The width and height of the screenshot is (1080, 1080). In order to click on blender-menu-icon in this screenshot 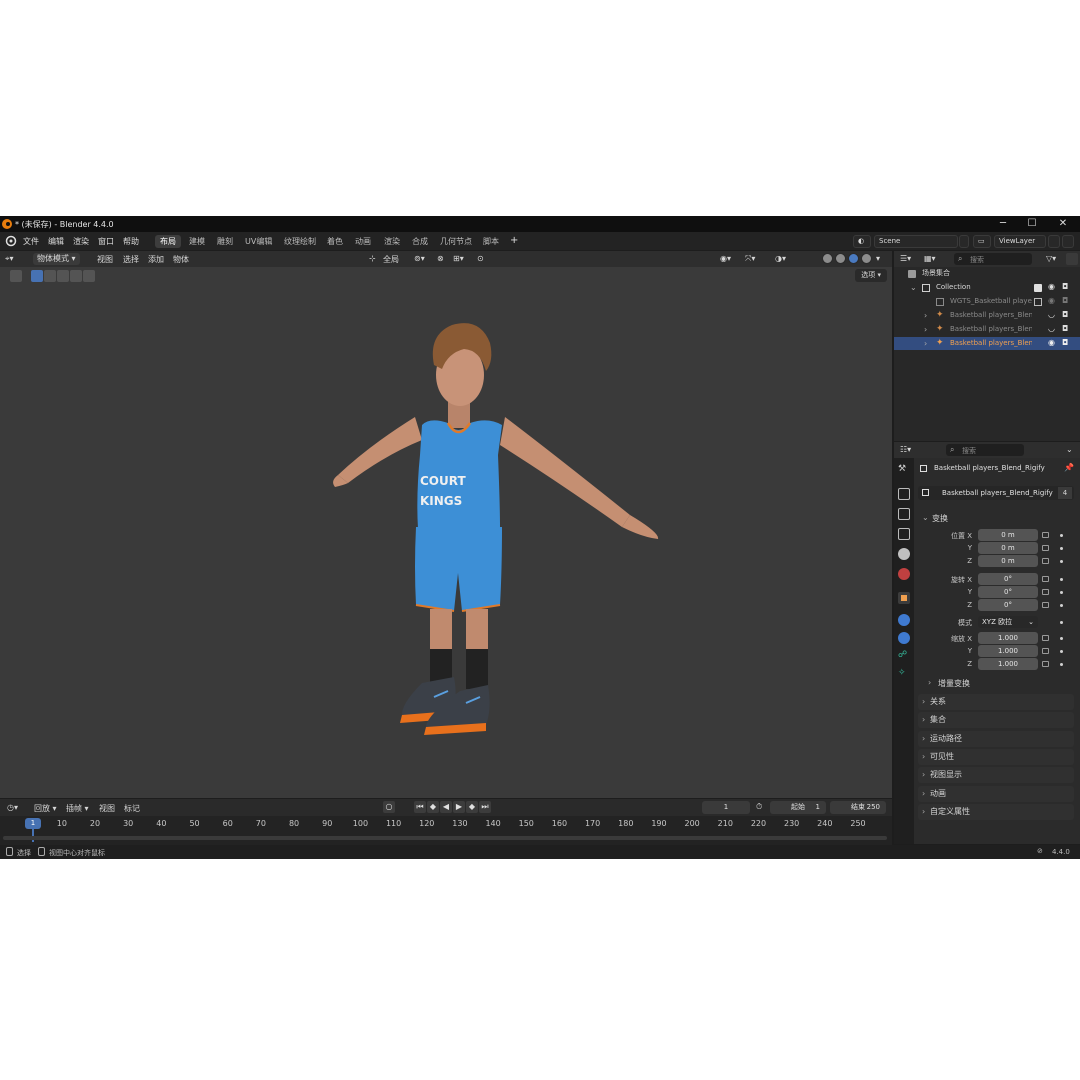, I will do `click(11, 241)`.